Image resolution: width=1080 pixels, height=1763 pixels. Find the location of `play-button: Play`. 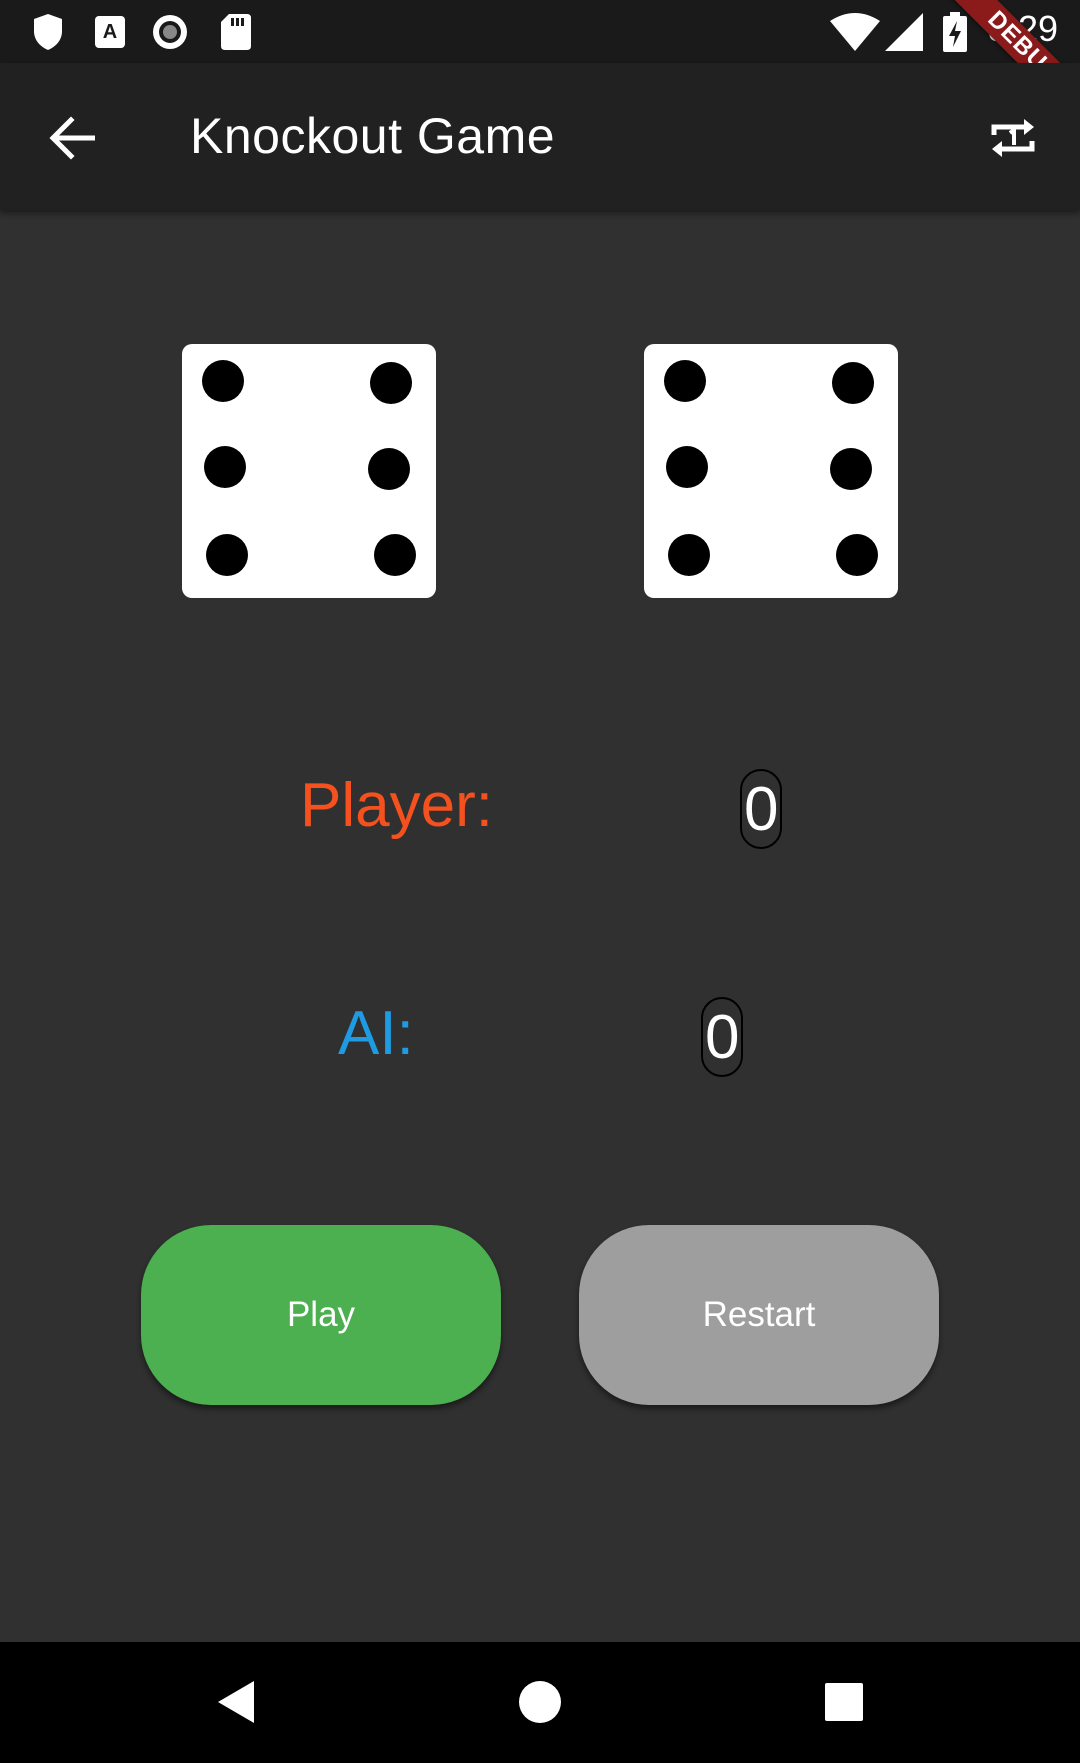

play-button: Play is located at coordinates (321, 1315).